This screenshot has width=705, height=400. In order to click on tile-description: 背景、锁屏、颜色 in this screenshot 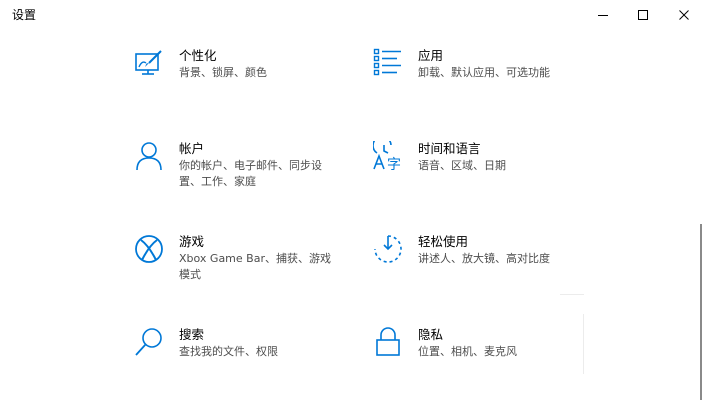, I will do `click(223, 72)`.